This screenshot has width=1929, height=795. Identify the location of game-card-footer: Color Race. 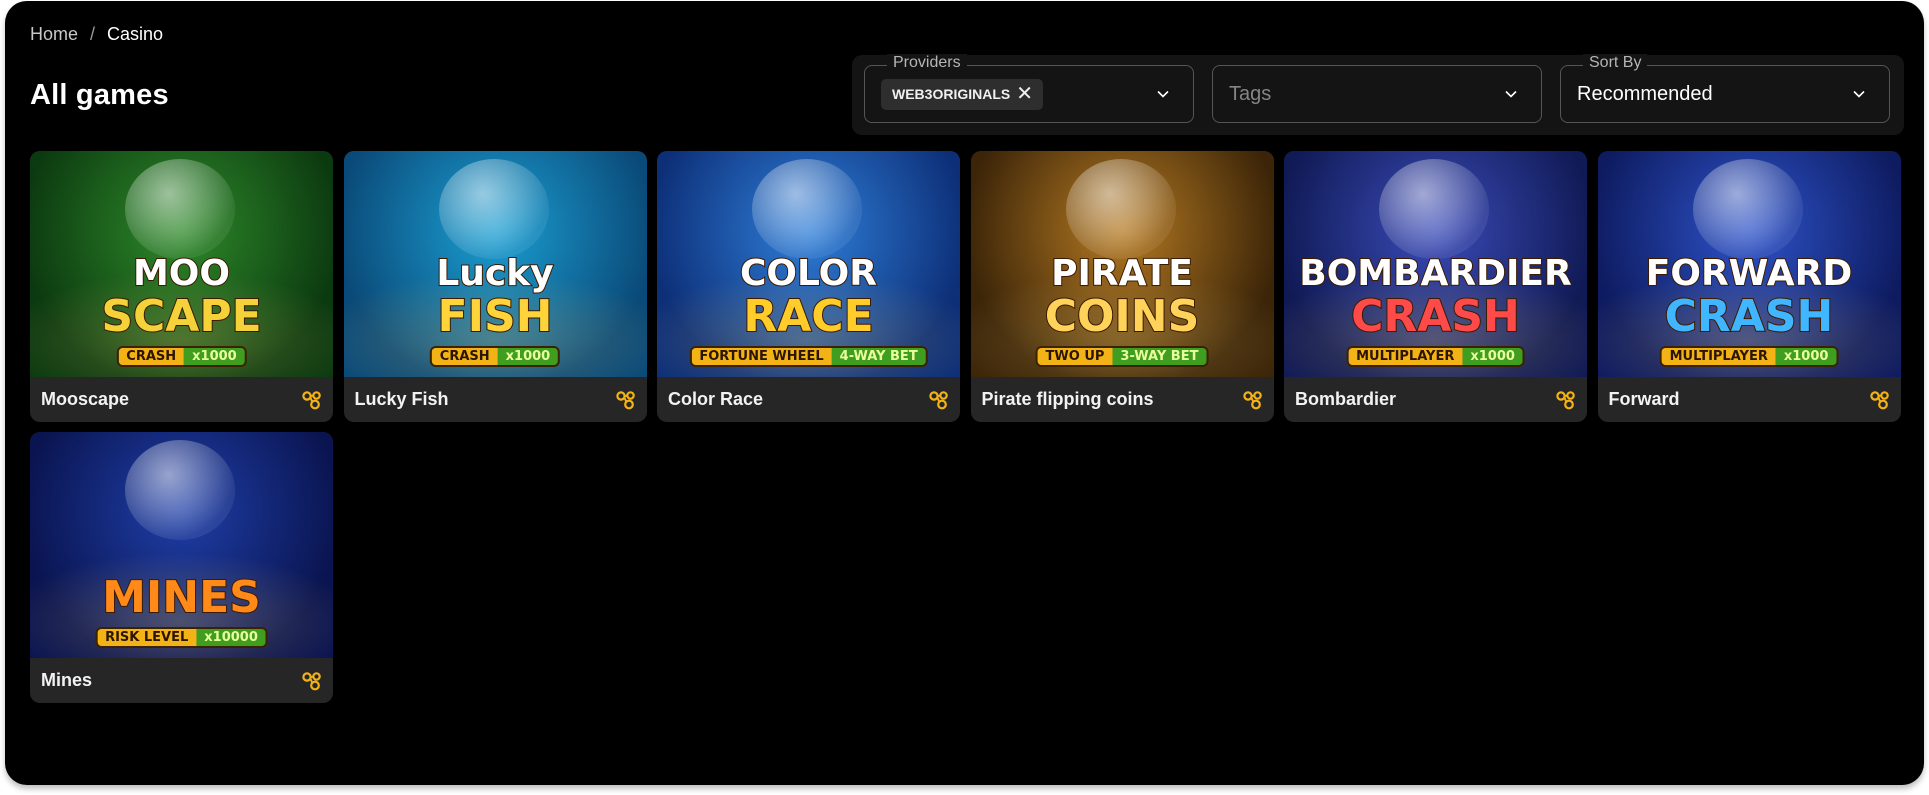
(808, 399).